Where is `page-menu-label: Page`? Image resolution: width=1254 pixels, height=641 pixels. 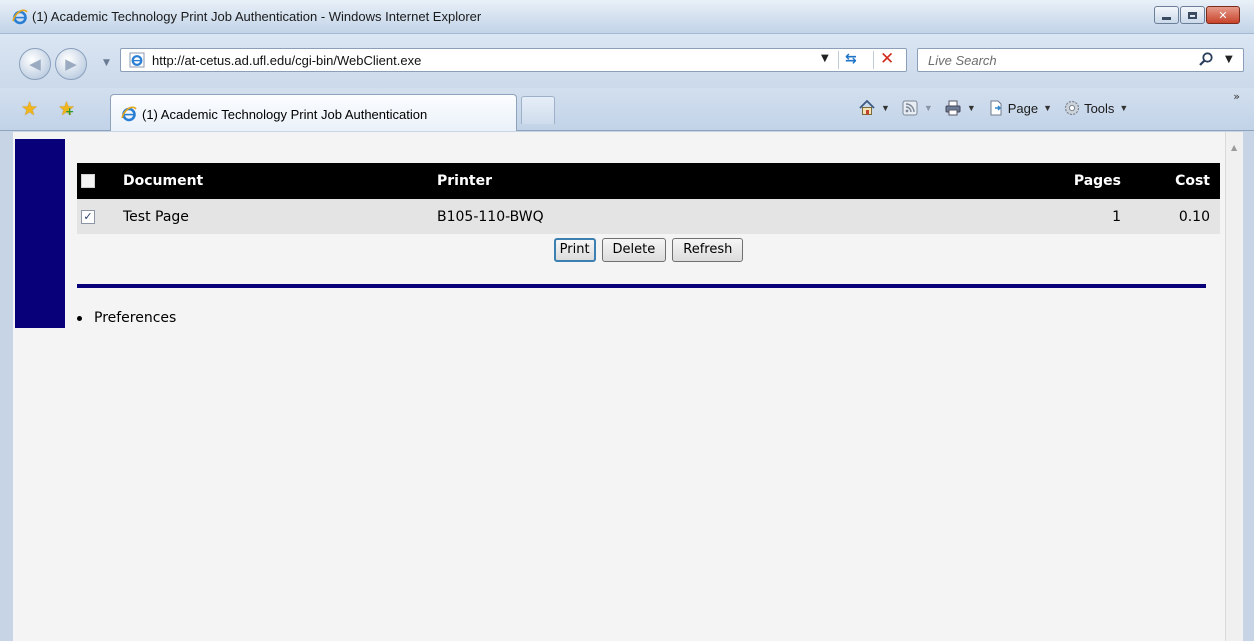 page-menu-label: Page is located at coordinates (1023, 108).